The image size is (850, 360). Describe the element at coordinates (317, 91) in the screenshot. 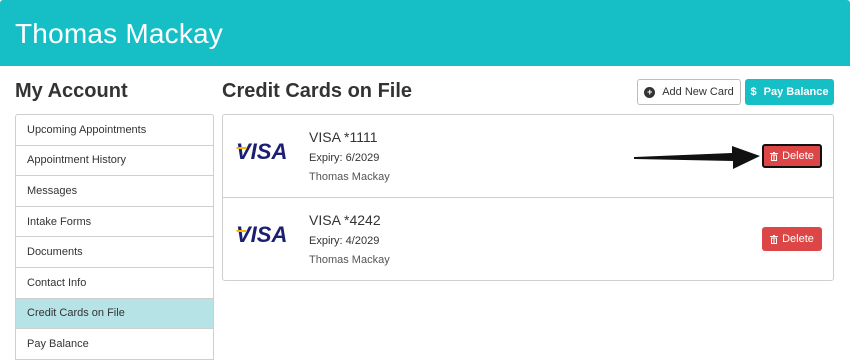

I see `page-title: Credit Cards on File` at that location.